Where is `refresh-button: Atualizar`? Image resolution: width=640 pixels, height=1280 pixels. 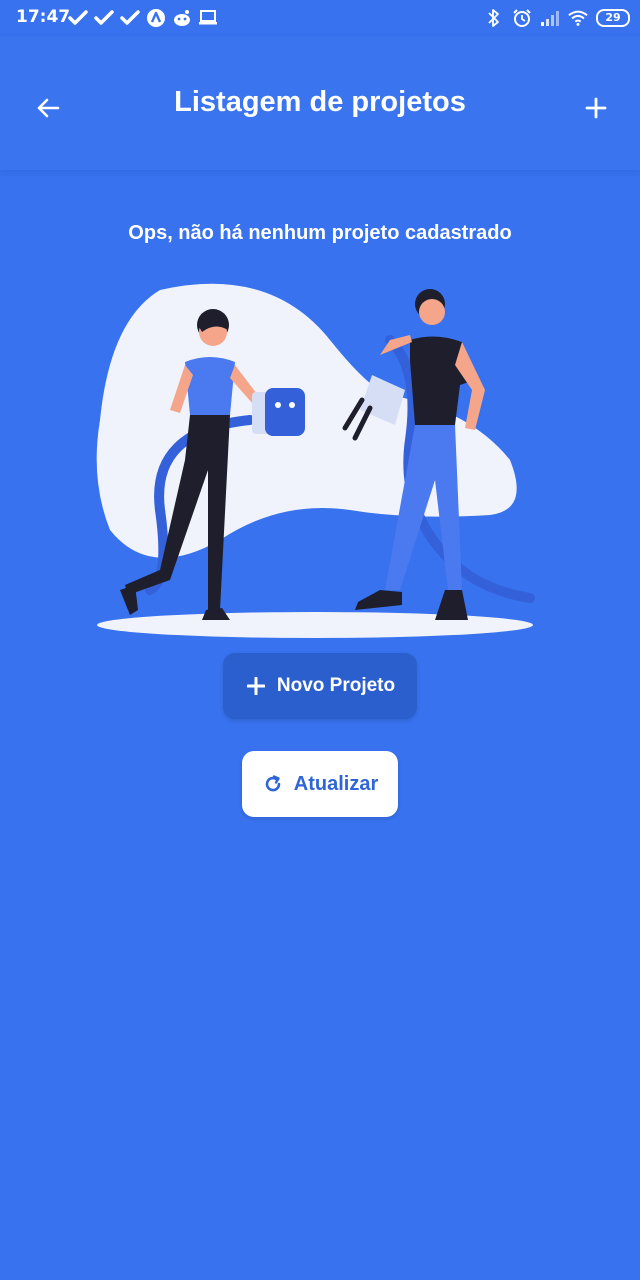
refresh-button: Atualizar is located at coordinates (320, 784).